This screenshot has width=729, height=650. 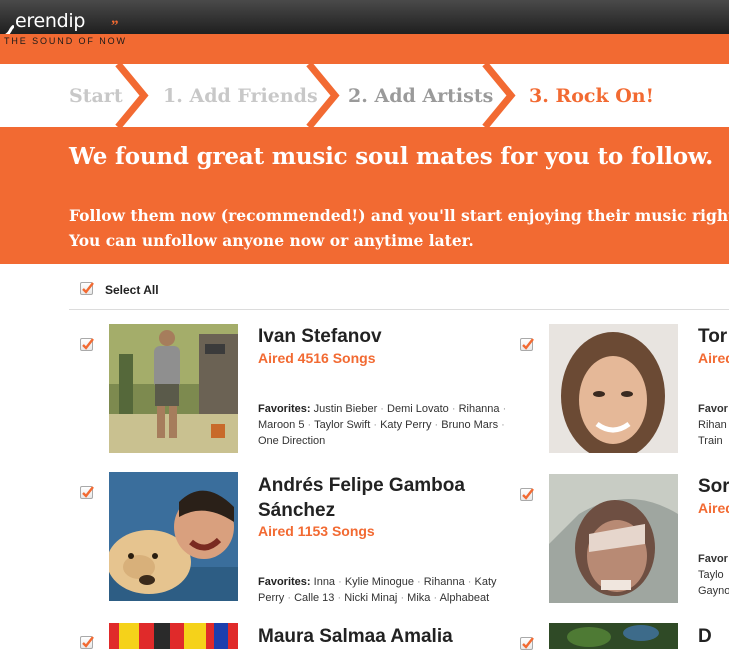 I want to click on user-name: Tor, so click(x=712, y=336).